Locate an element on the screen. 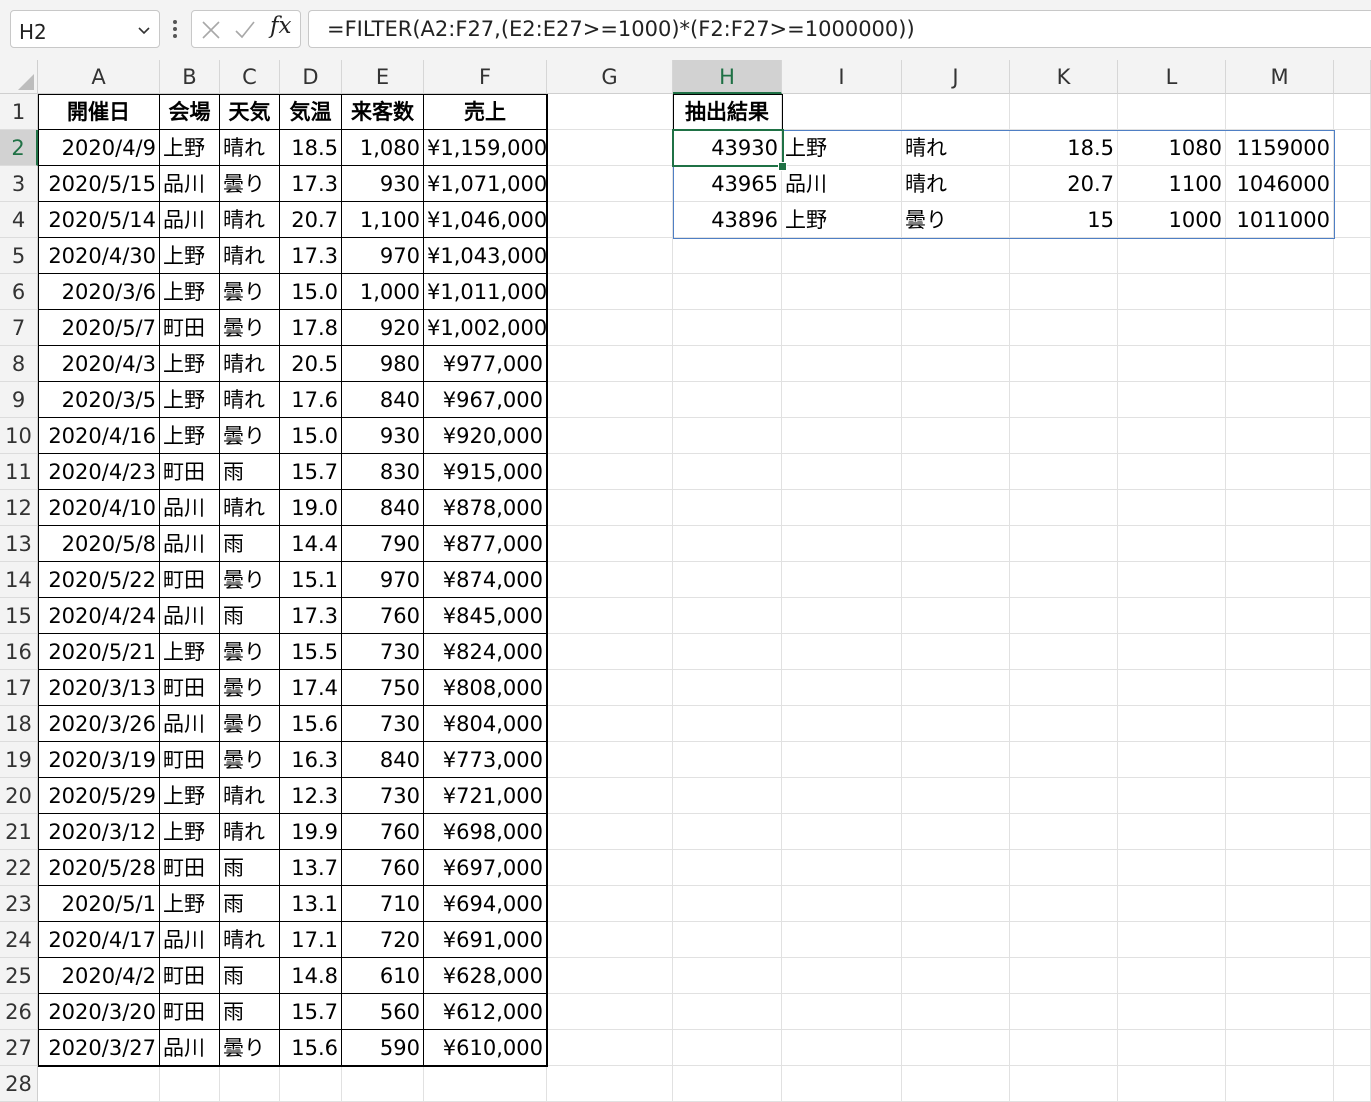 This screenshot has width=1371, height=1102. table-cell: 品川 is located at coordinates (190, 220).